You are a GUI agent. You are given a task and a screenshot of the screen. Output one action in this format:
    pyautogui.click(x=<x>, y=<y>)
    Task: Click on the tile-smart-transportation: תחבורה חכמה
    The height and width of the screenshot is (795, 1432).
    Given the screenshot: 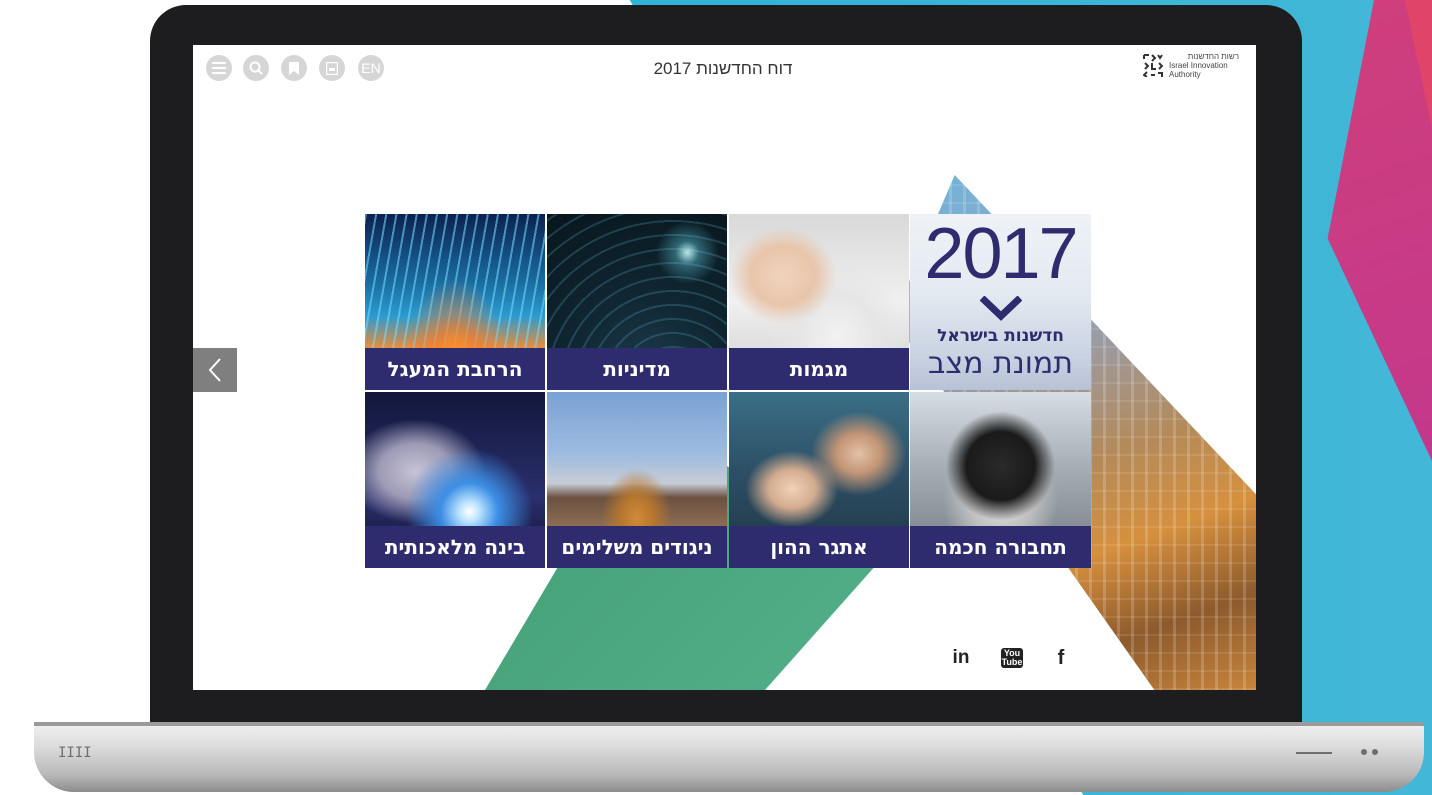 What is the action you would take?
    pyautogui.click(x=1000, y=480)
    